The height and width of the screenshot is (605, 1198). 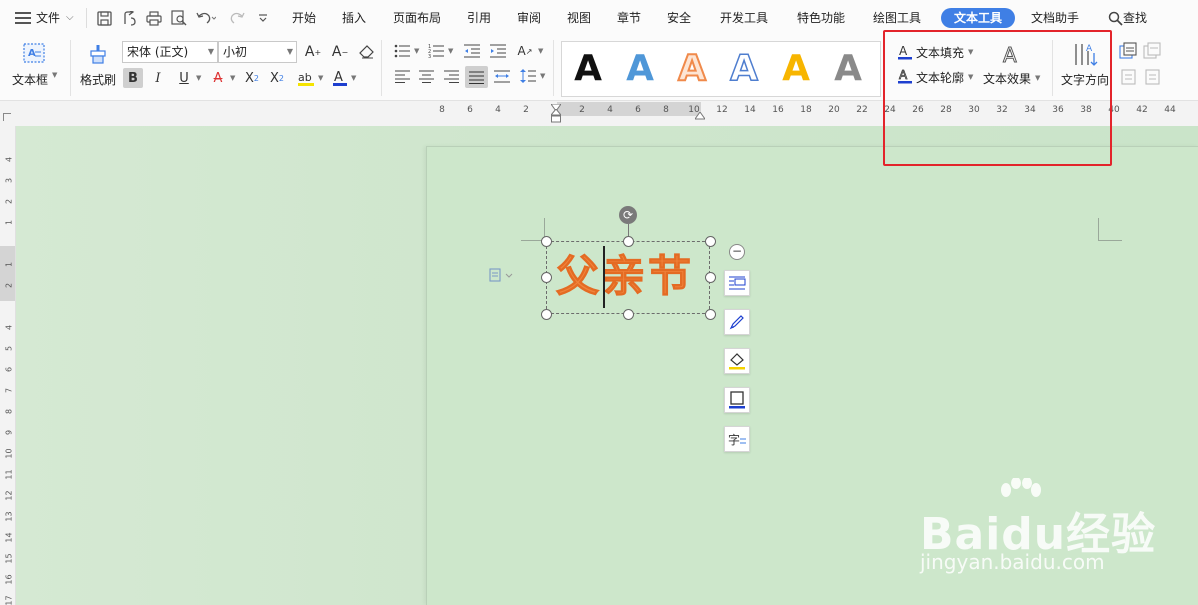 What do you see at coordinates (525, 51) in the screenshot?
I see `text-direction-small-icon: A ↗` at bounding box center [525, 51].